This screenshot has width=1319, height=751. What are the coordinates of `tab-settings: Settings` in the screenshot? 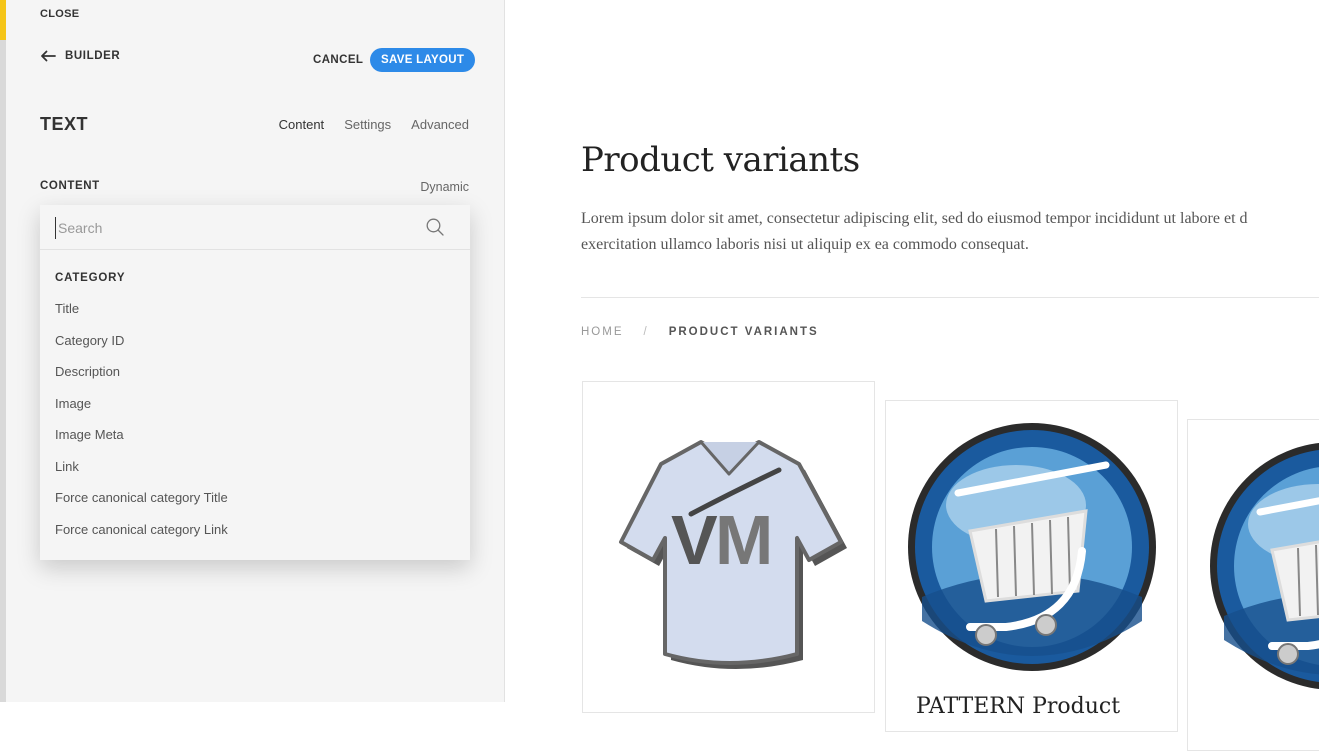 It's located at (367, 124).